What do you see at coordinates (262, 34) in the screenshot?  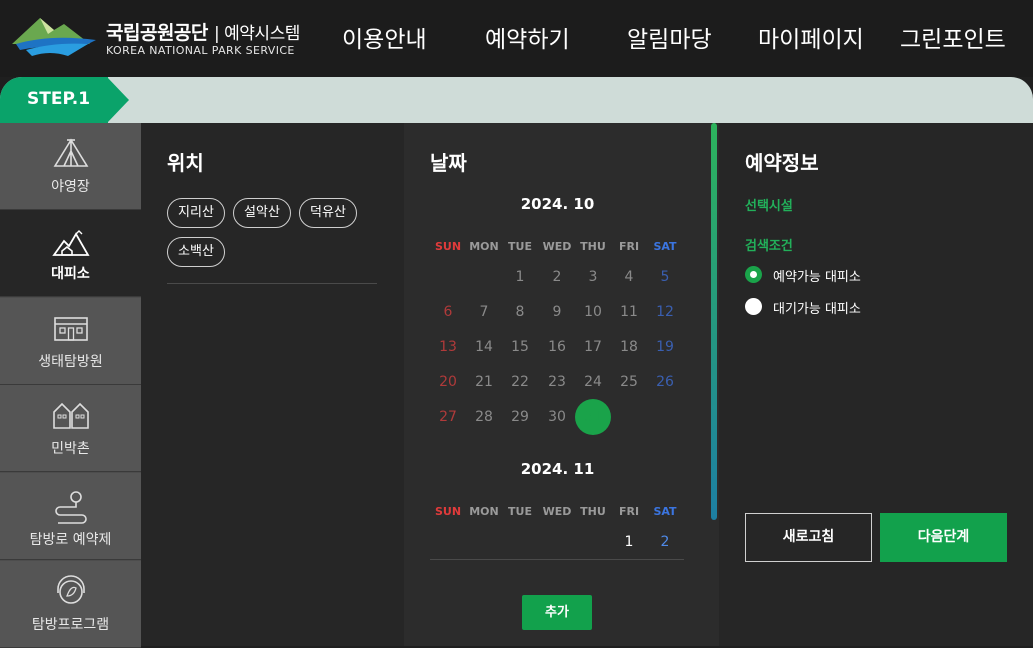 I see `logo-system-name: 예약시스템` at bounding box center [262, 34].